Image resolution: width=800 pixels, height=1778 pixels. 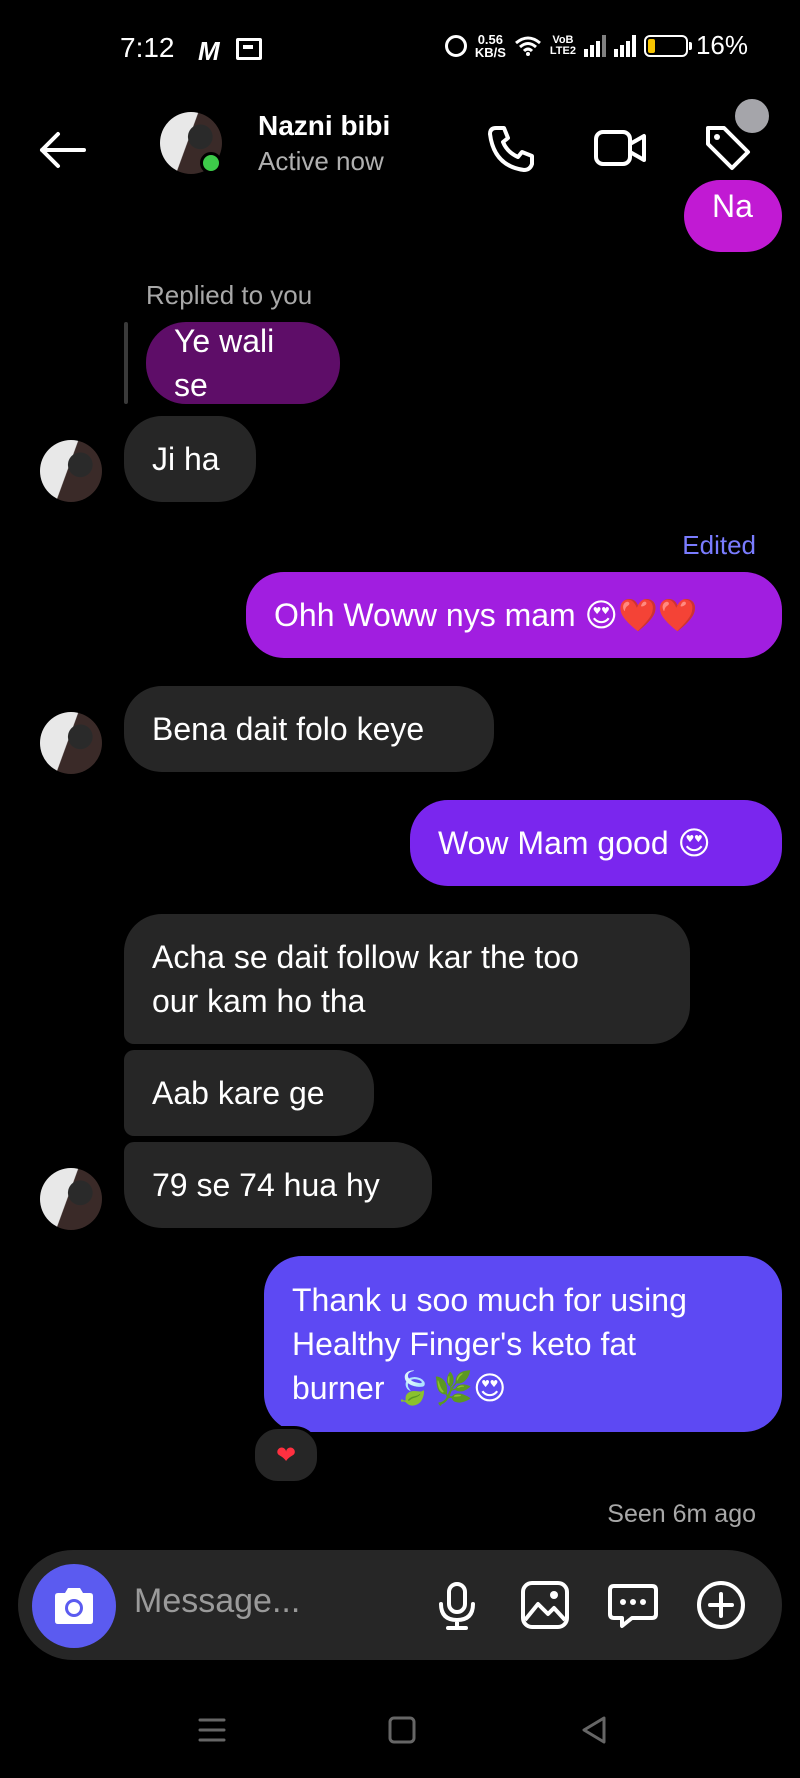 I want to click on wifi-icon, so click(x=527, y=46).